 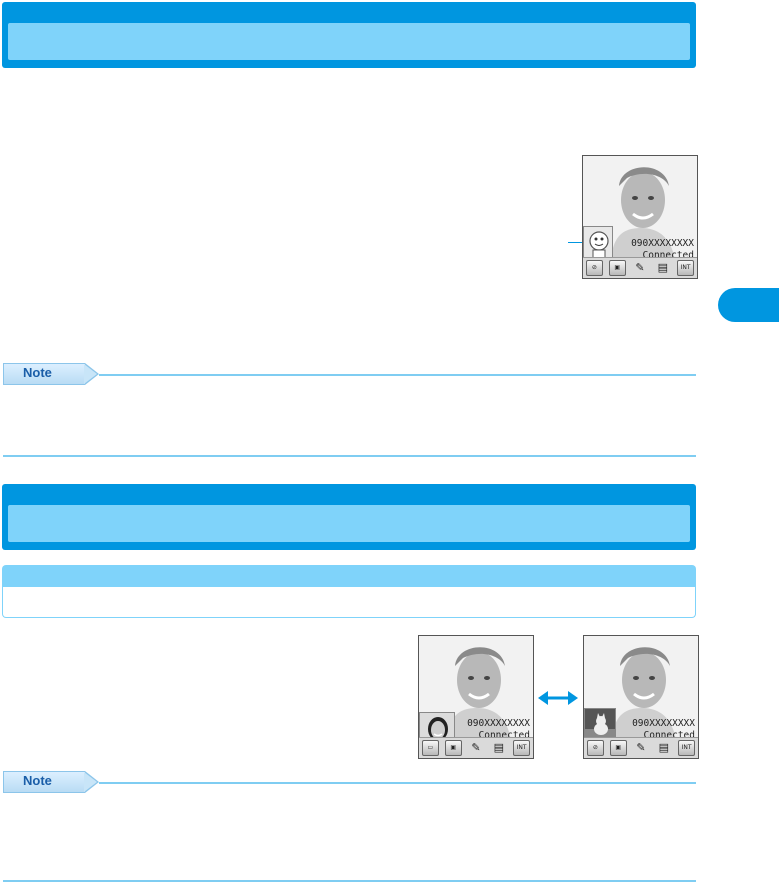 What do you see at coordinates (641, 697) in the screenshot?
I see `phone-screen-3: 090XXXXXXXX Connected ⊘ ▣ ✎ ▤ INT` at bounding box center [641, 697].